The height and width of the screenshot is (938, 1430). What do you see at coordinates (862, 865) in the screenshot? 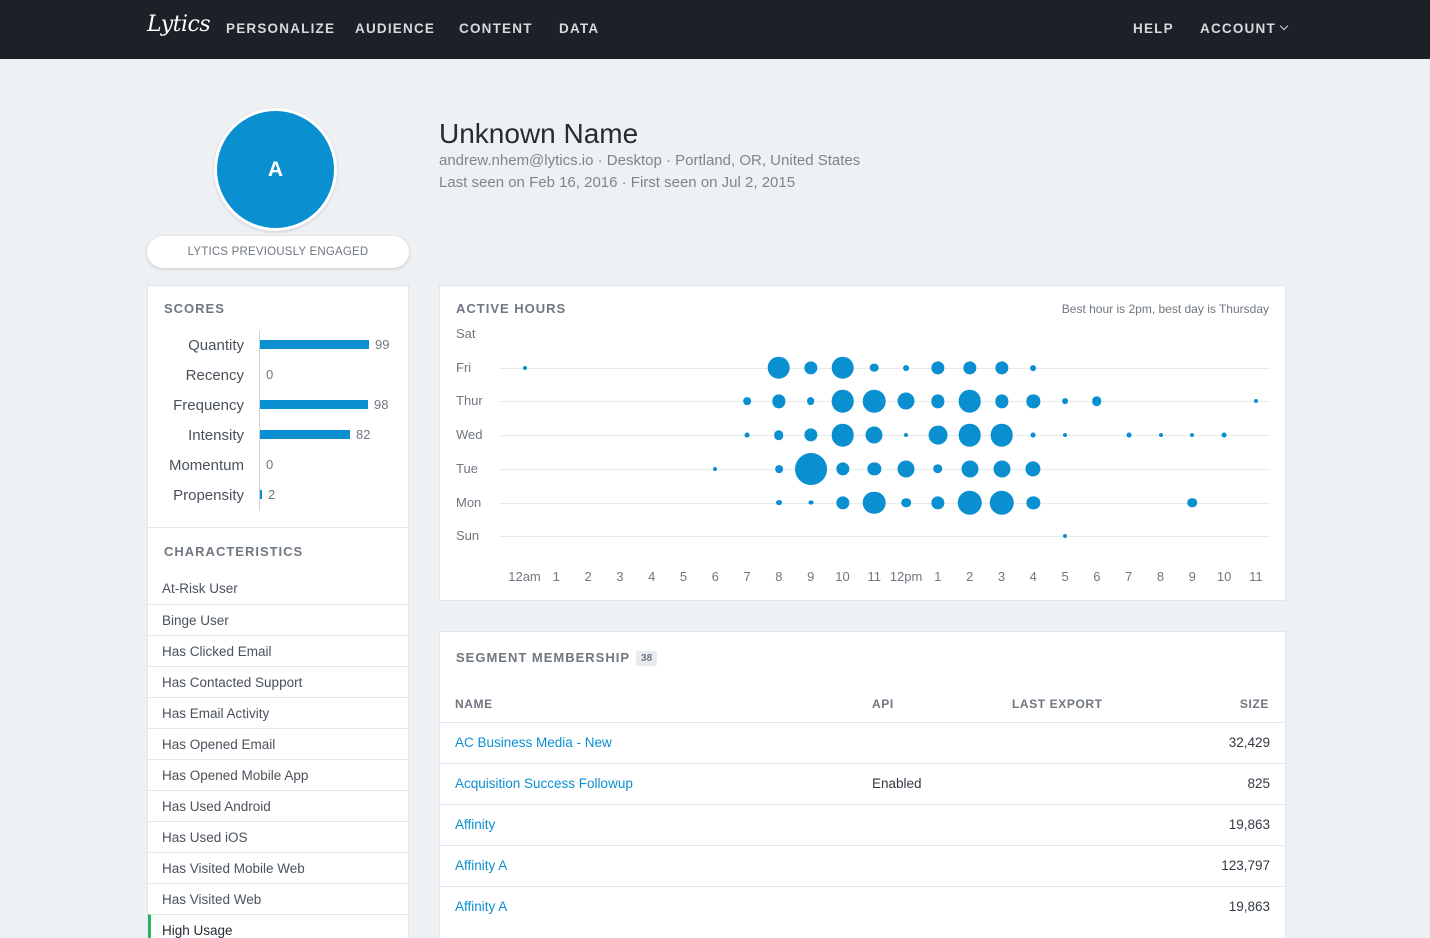
I see `table-row: Affinity A 123,797` at bounding box center [862, 865].